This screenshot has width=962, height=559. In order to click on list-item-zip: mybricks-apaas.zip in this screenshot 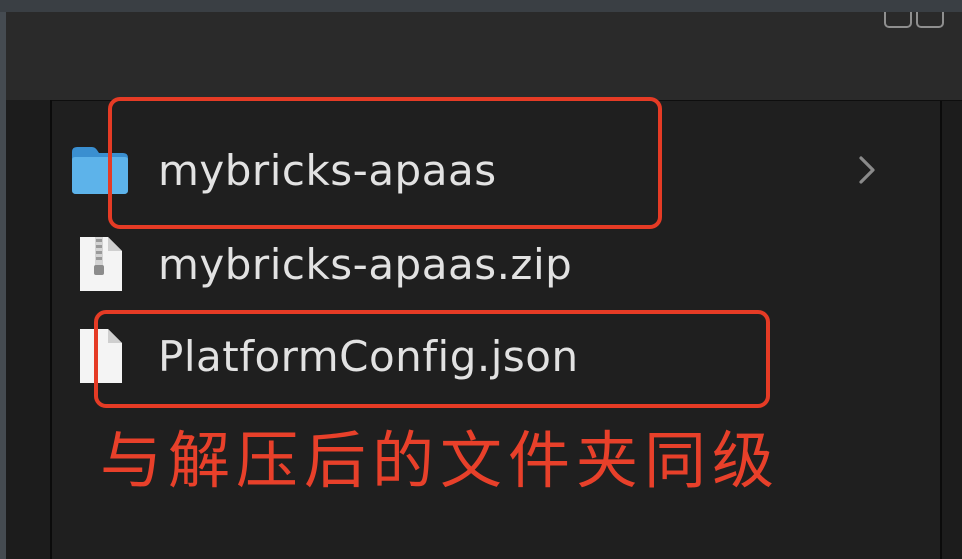, I will do `click(480, 264)`.